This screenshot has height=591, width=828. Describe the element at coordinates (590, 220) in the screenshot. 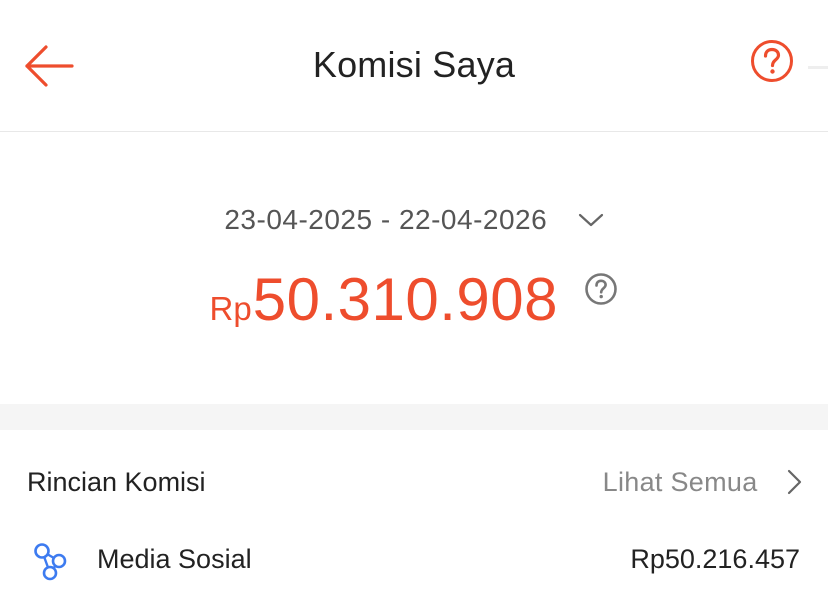

I see `chevron-down-icon` at that location.